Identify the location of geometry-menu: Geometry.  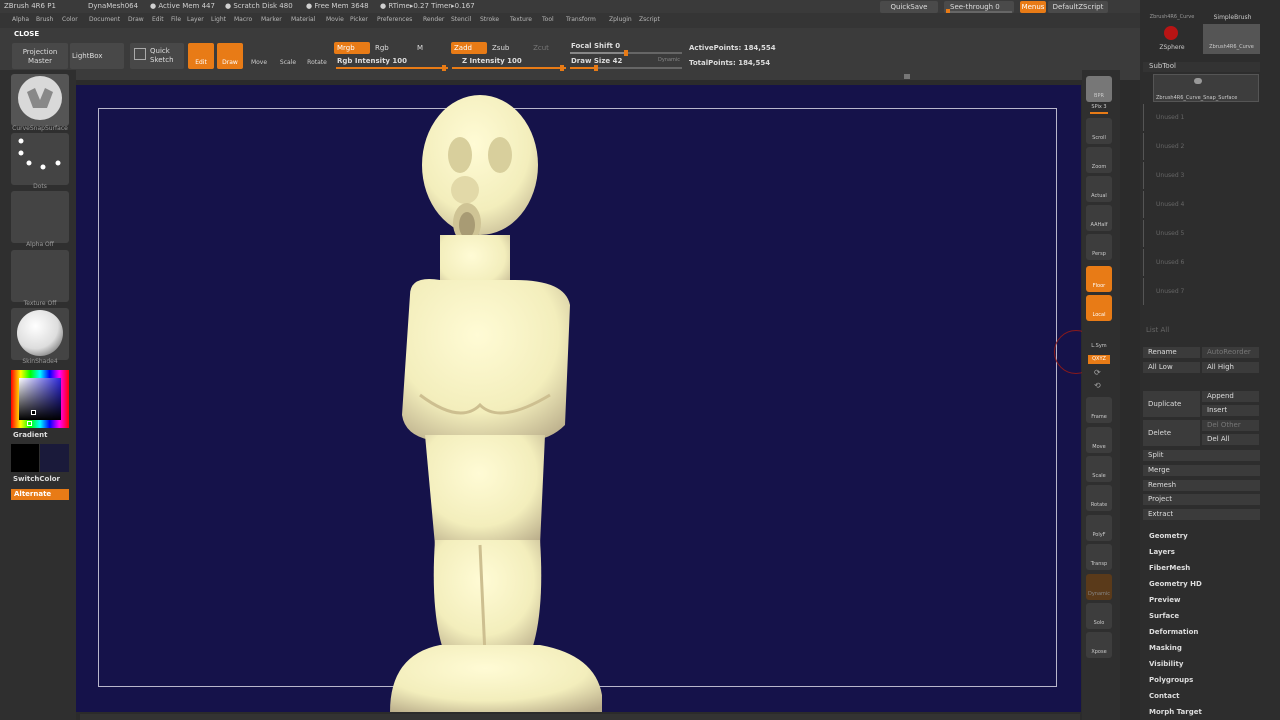
(1168, 536).